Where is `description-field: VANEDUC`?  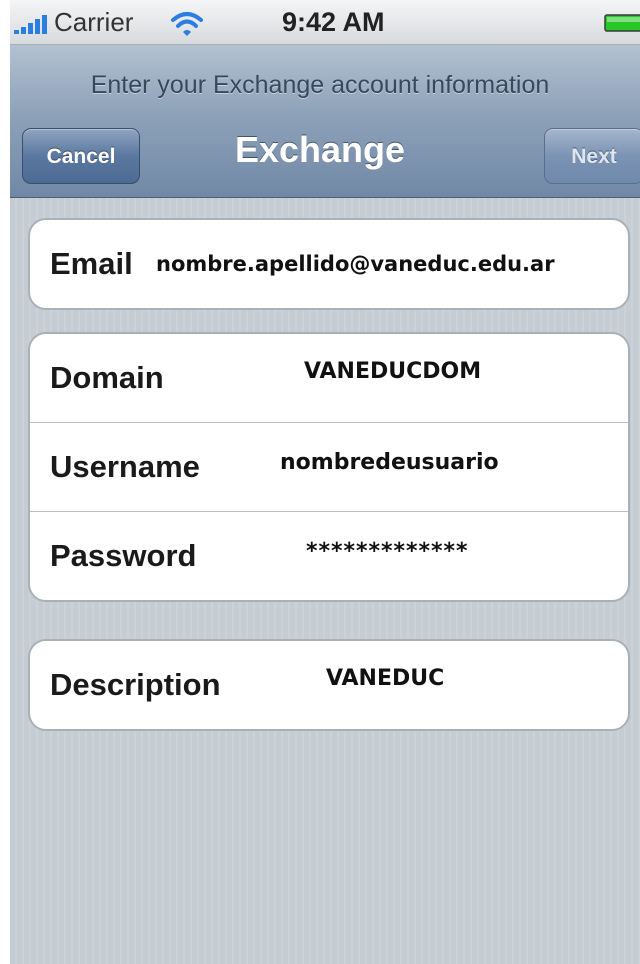 description-field: VANEDUC is located at coordinates (385, 682).